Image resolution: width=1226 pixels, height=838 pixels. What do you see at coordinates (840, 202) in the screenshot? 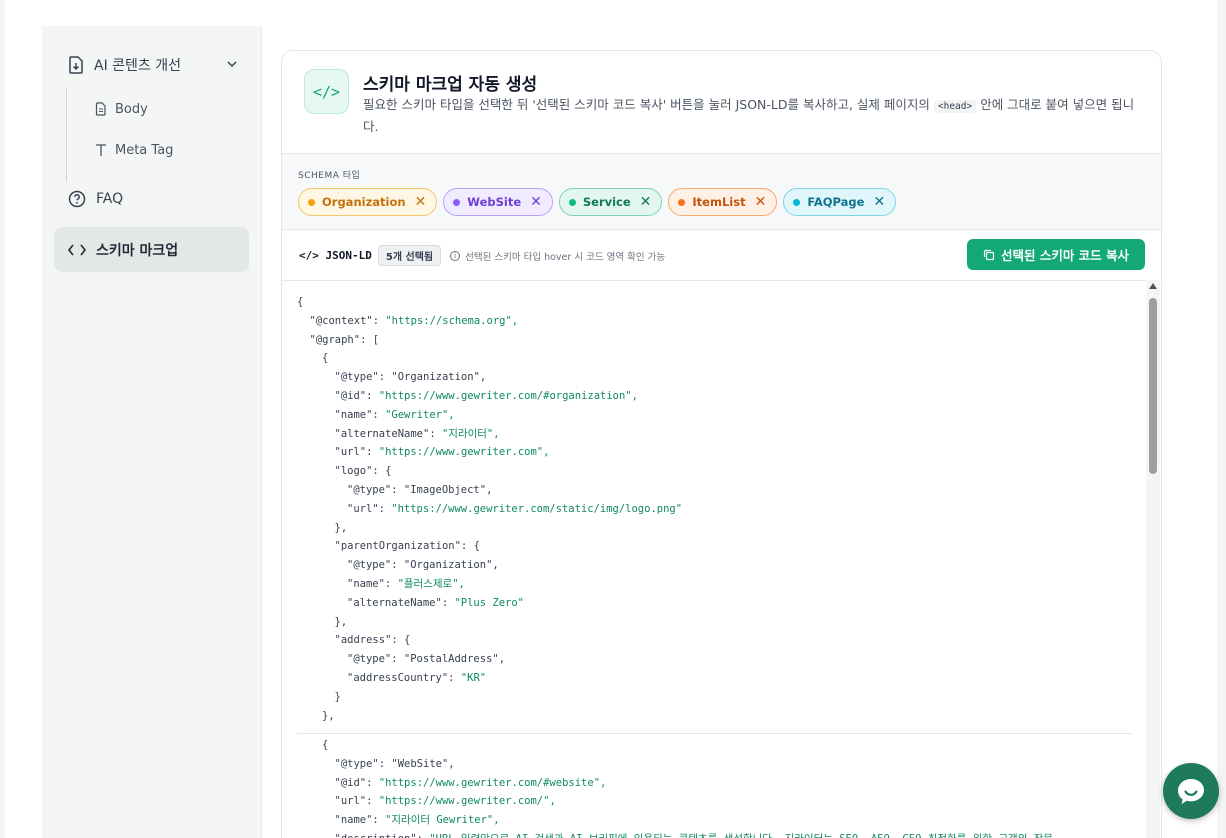
I see `schema-tag-faqpage: FAQPage ✕` at bounding box center [840, 202].